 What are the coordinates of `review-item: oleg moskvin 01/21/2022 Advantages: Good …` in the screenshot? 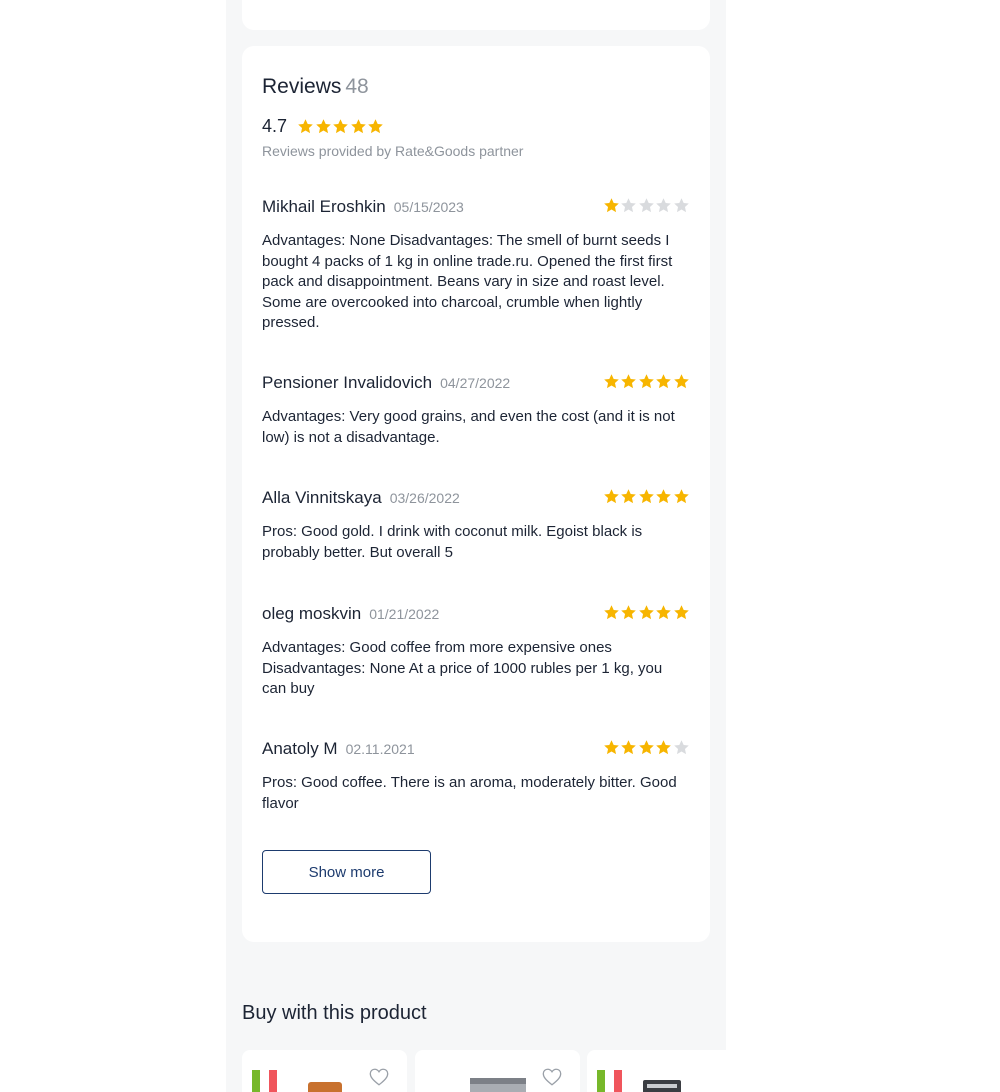 It's located at (476, 652).